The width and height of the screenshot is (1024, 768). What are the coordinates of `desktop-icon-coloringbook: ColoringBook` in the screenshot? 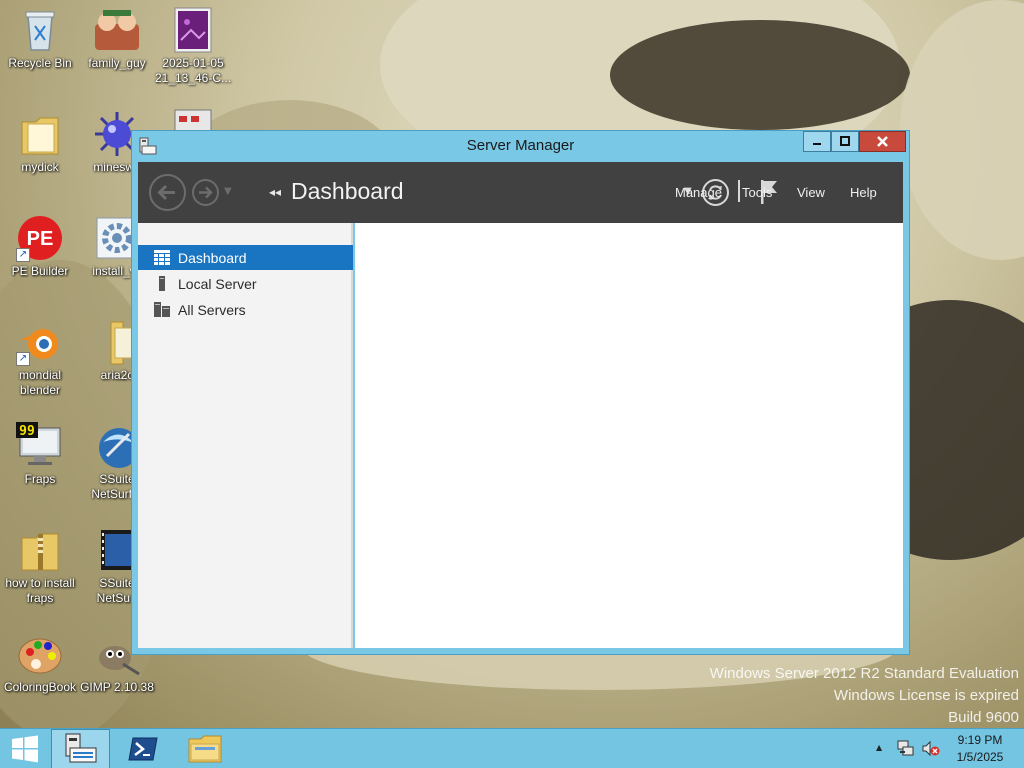 It's located at (40, 662).